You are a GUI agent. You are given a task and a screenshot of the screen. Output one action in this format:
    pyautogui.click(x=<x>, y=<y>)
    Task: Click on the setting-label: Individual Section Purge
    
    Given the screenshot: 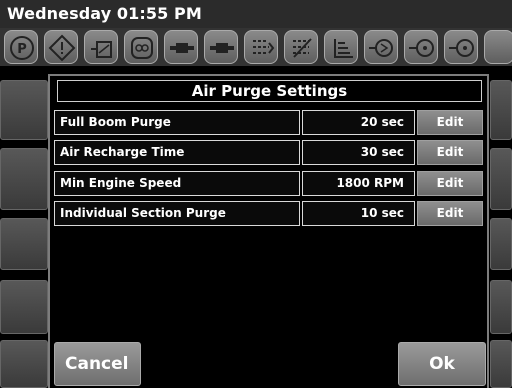 What is the action you would take?
    pyautogui.click(x=177, y=213)
    